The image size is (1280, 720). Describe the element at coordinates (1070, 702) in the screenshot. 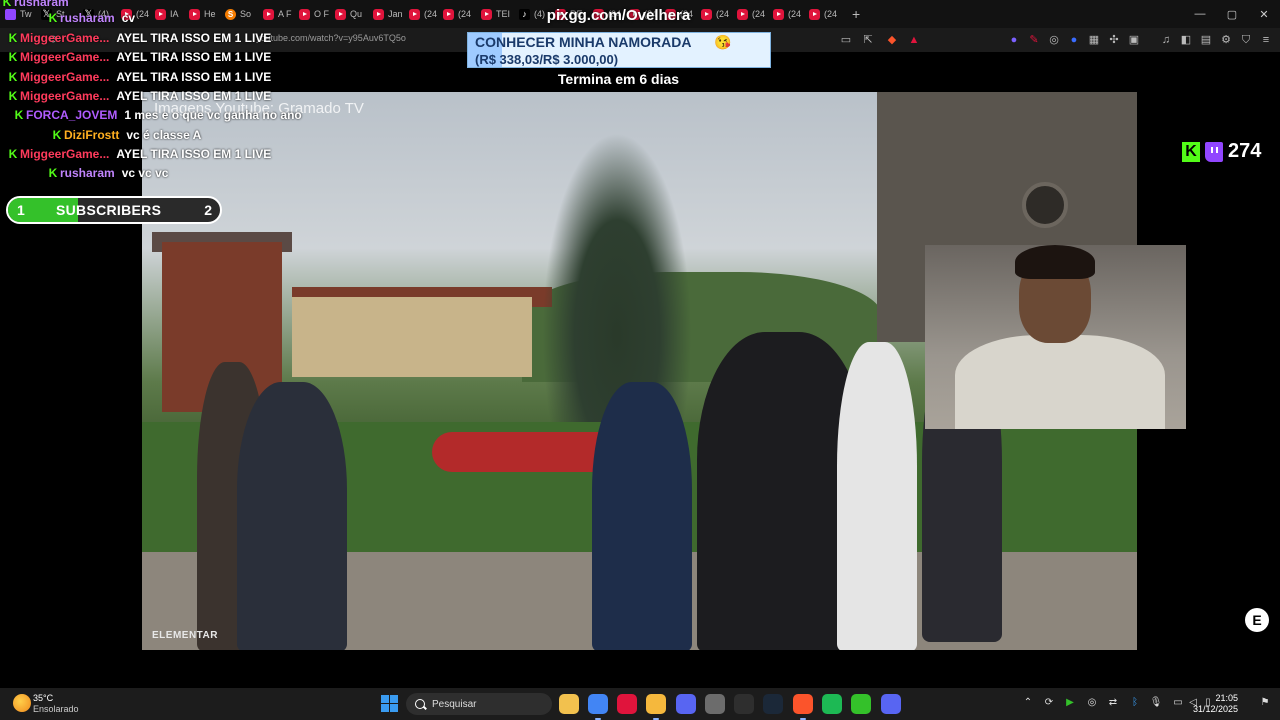

I see `tray-play-icon: ▶` at that location.